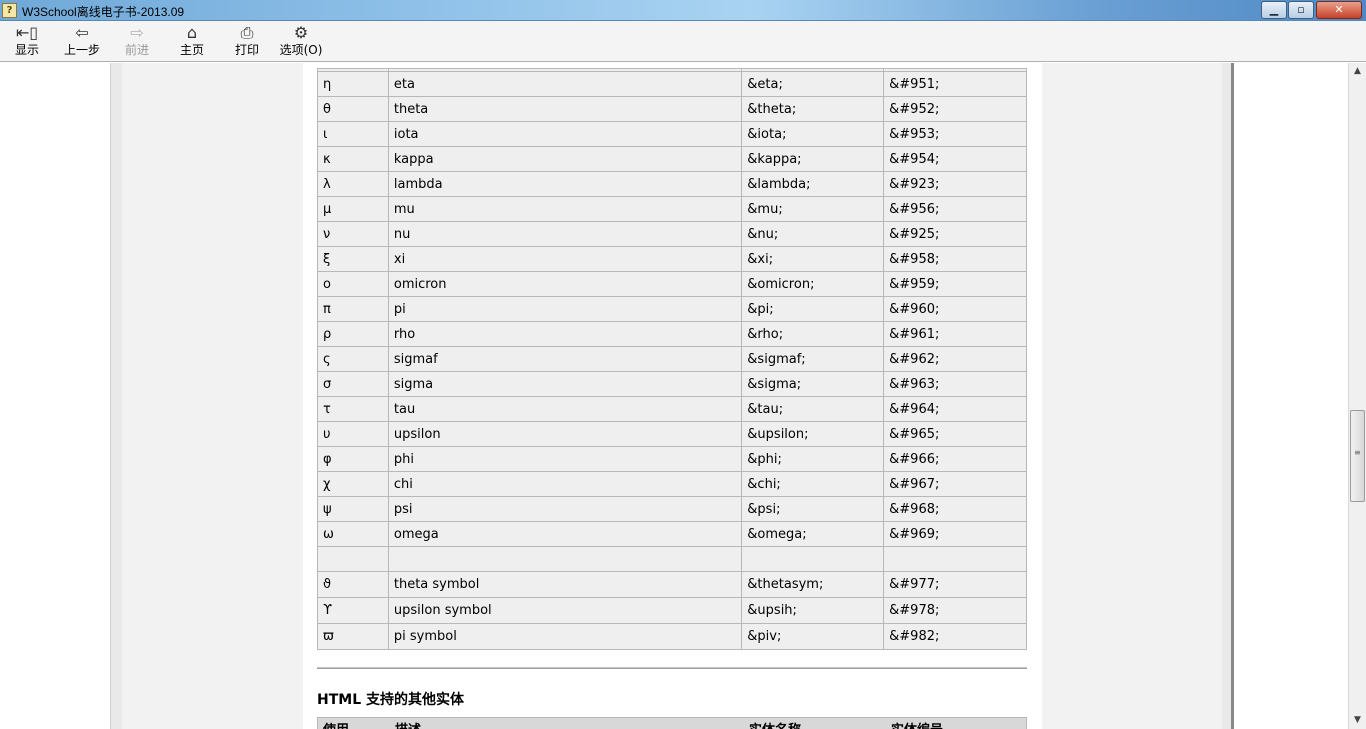 The height and width of the screenshot is (729, 1366). Describe the element at coordinates (27, 32) in the screenshot. I see `show-panel-icon: ⇤▯` at that location.